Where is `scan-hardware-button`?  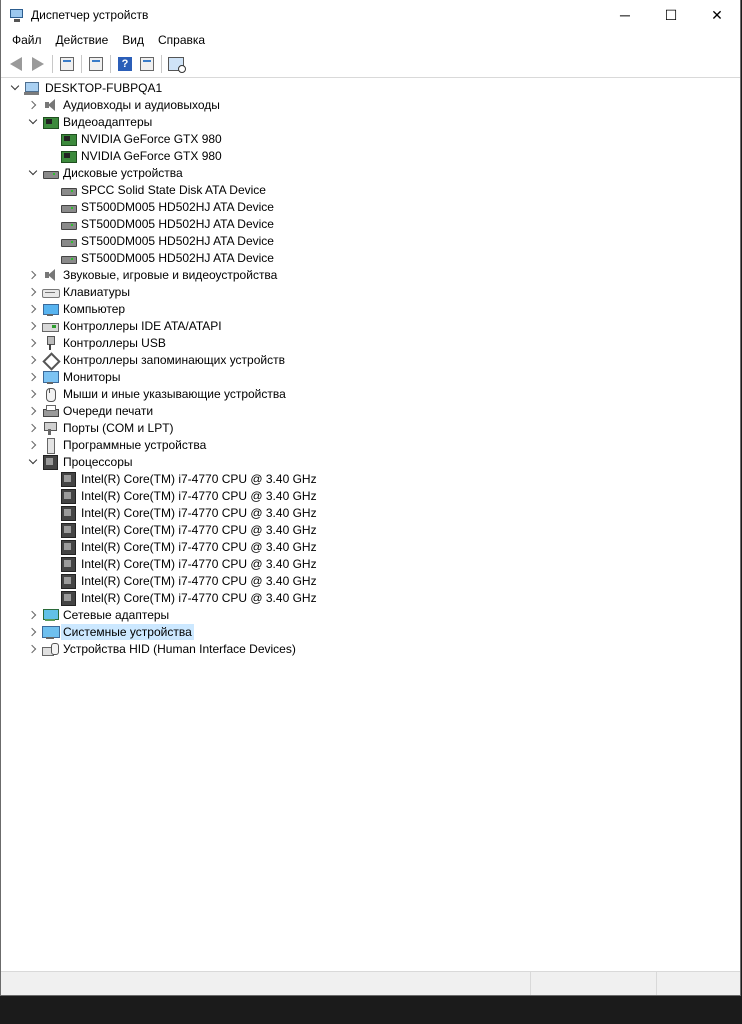 scan-hardware-button is located at coordinates (176, 64).